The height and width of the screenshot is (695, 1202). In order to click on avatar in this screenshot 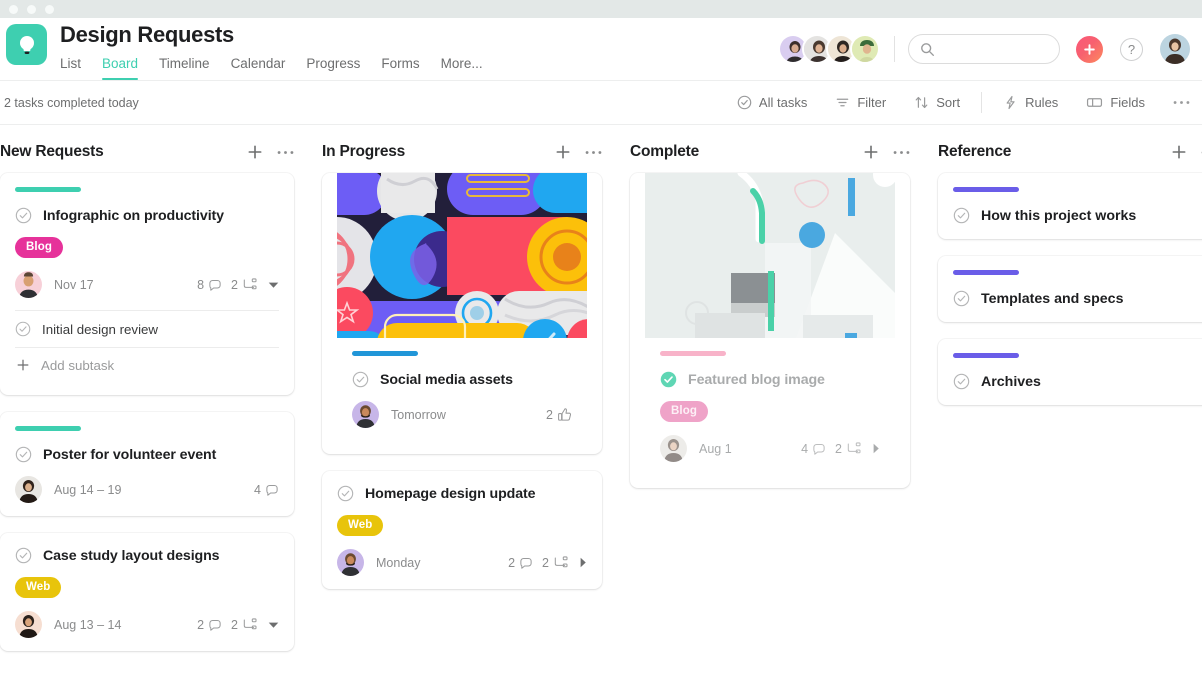, I will do `click(865, 49)`.